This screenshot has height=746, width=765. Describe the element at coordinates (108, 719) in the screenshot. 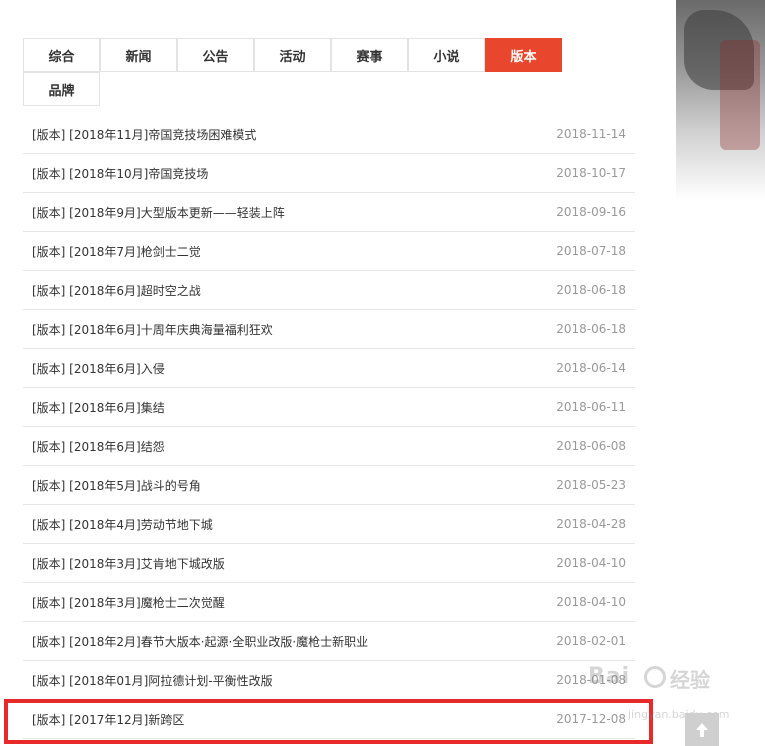

I see `article-title: [版本] [2017年12月]新跨区` at that location.